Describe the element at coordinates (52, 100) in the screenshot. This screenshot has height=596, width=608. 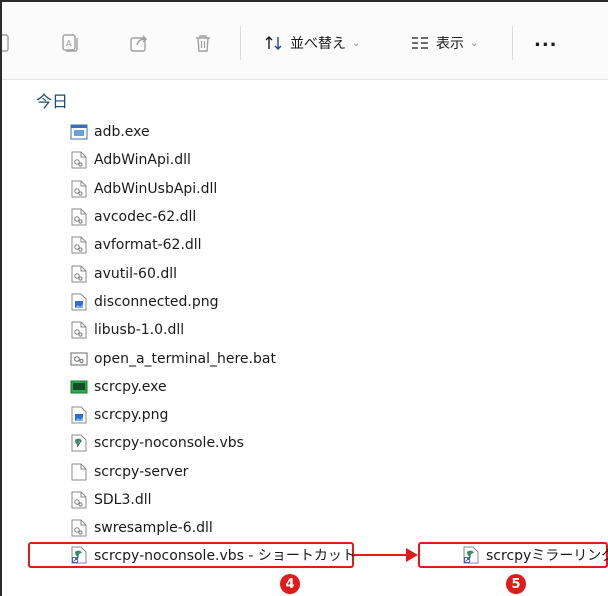
I see `group-header-today: 今日` at that location.